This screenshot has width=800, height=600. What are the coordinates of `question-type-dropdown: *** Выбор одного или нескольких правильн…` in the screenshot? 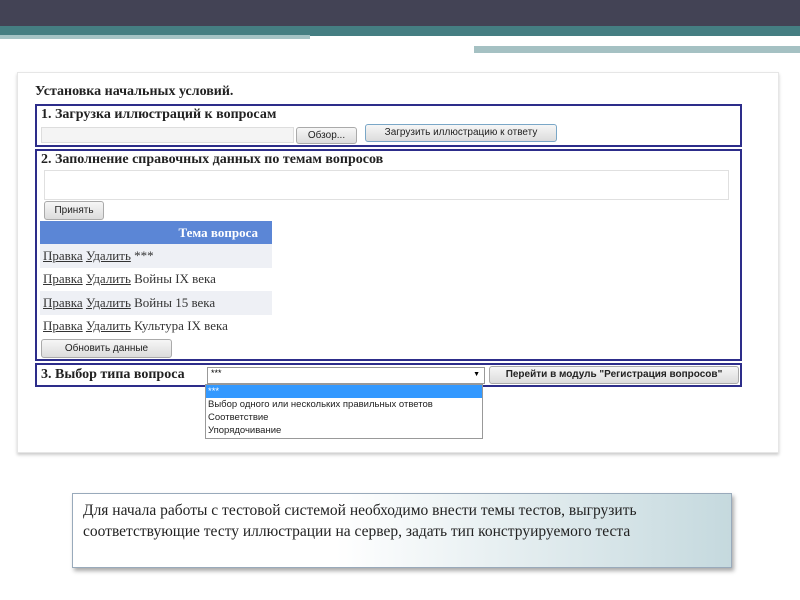 It's located at (344, 411).